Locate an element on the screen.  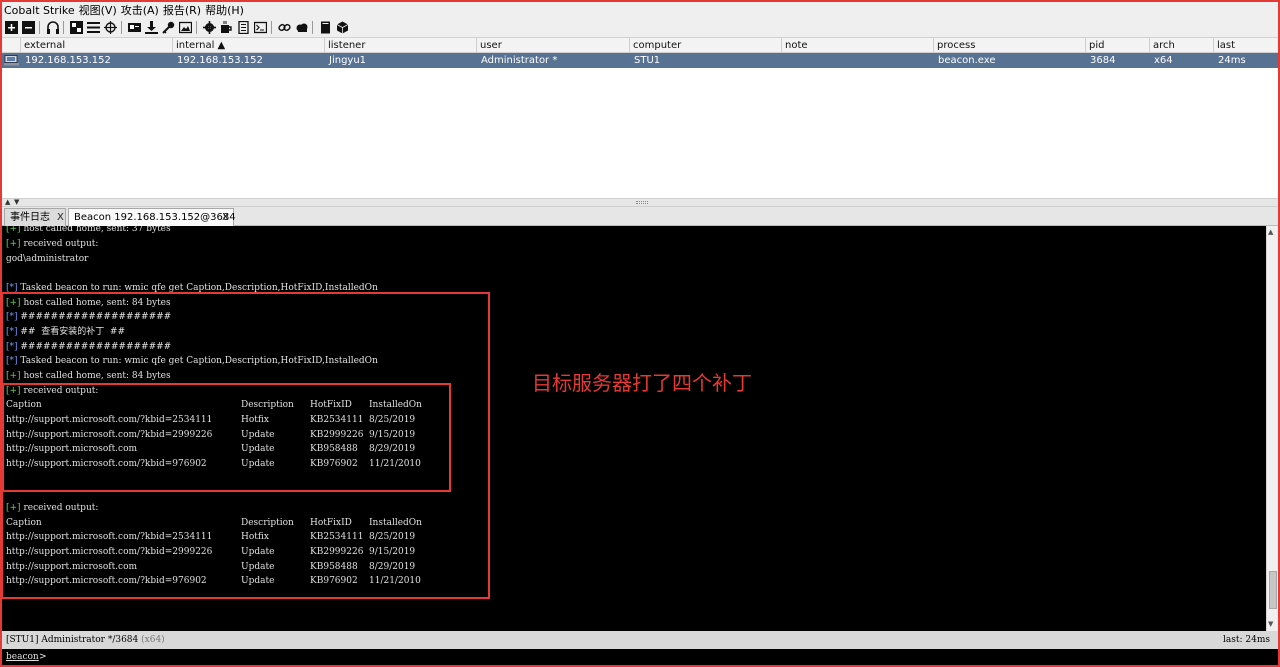
status-last: last: 24ms is located at coordinates (1246, 640).